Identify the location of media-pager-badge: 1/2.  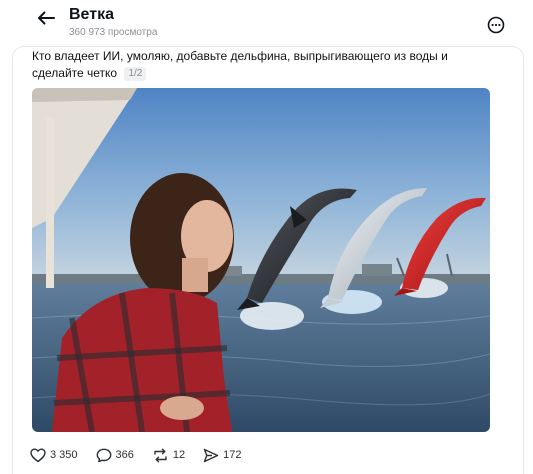
(135, 74).